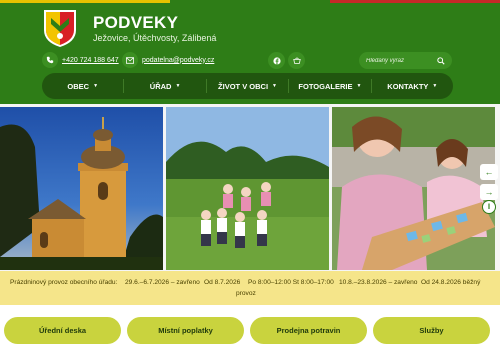  Describe the element at coordinates (64, 282) in the screenshot. I see `notice-text: Prázdninový provoz obecního úřadu:` at that location.